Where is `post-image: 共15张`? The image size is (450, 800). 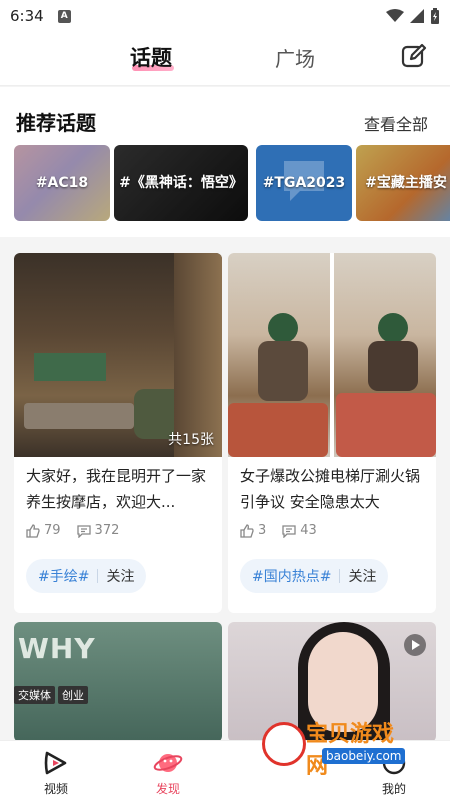 post-image: 共15张 is located at coordinates (118, 355).